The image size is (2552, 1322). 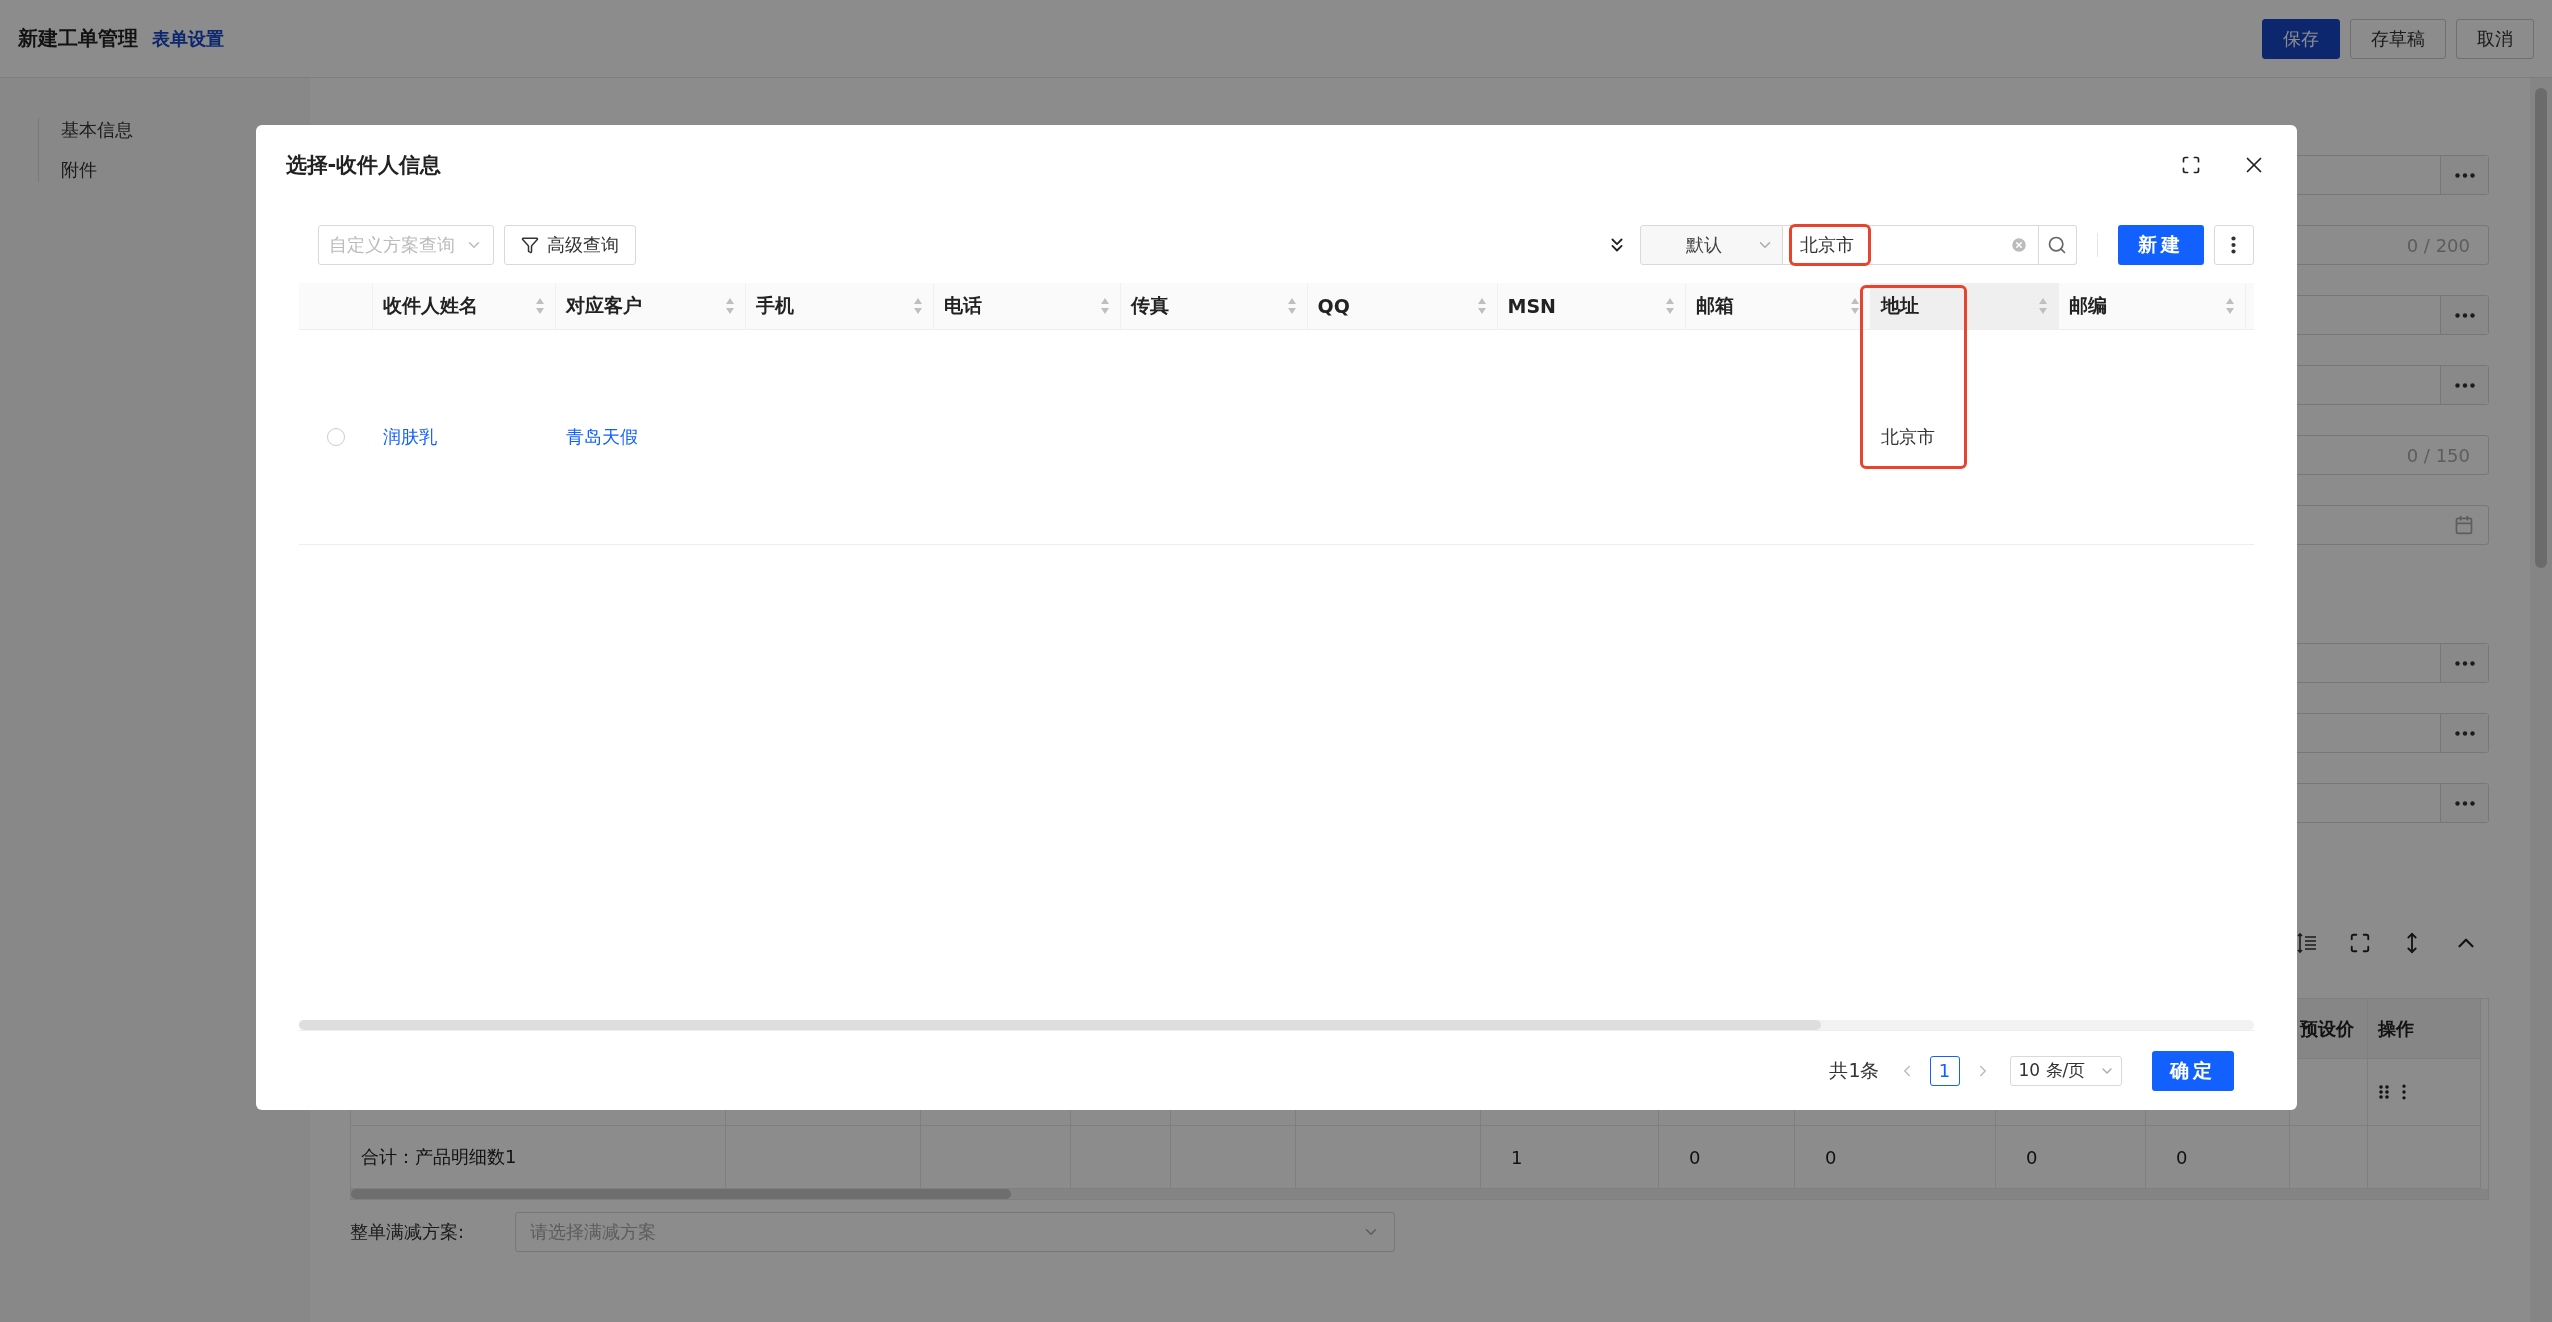 I want to click on row-radio, so click(x=335, y=437).